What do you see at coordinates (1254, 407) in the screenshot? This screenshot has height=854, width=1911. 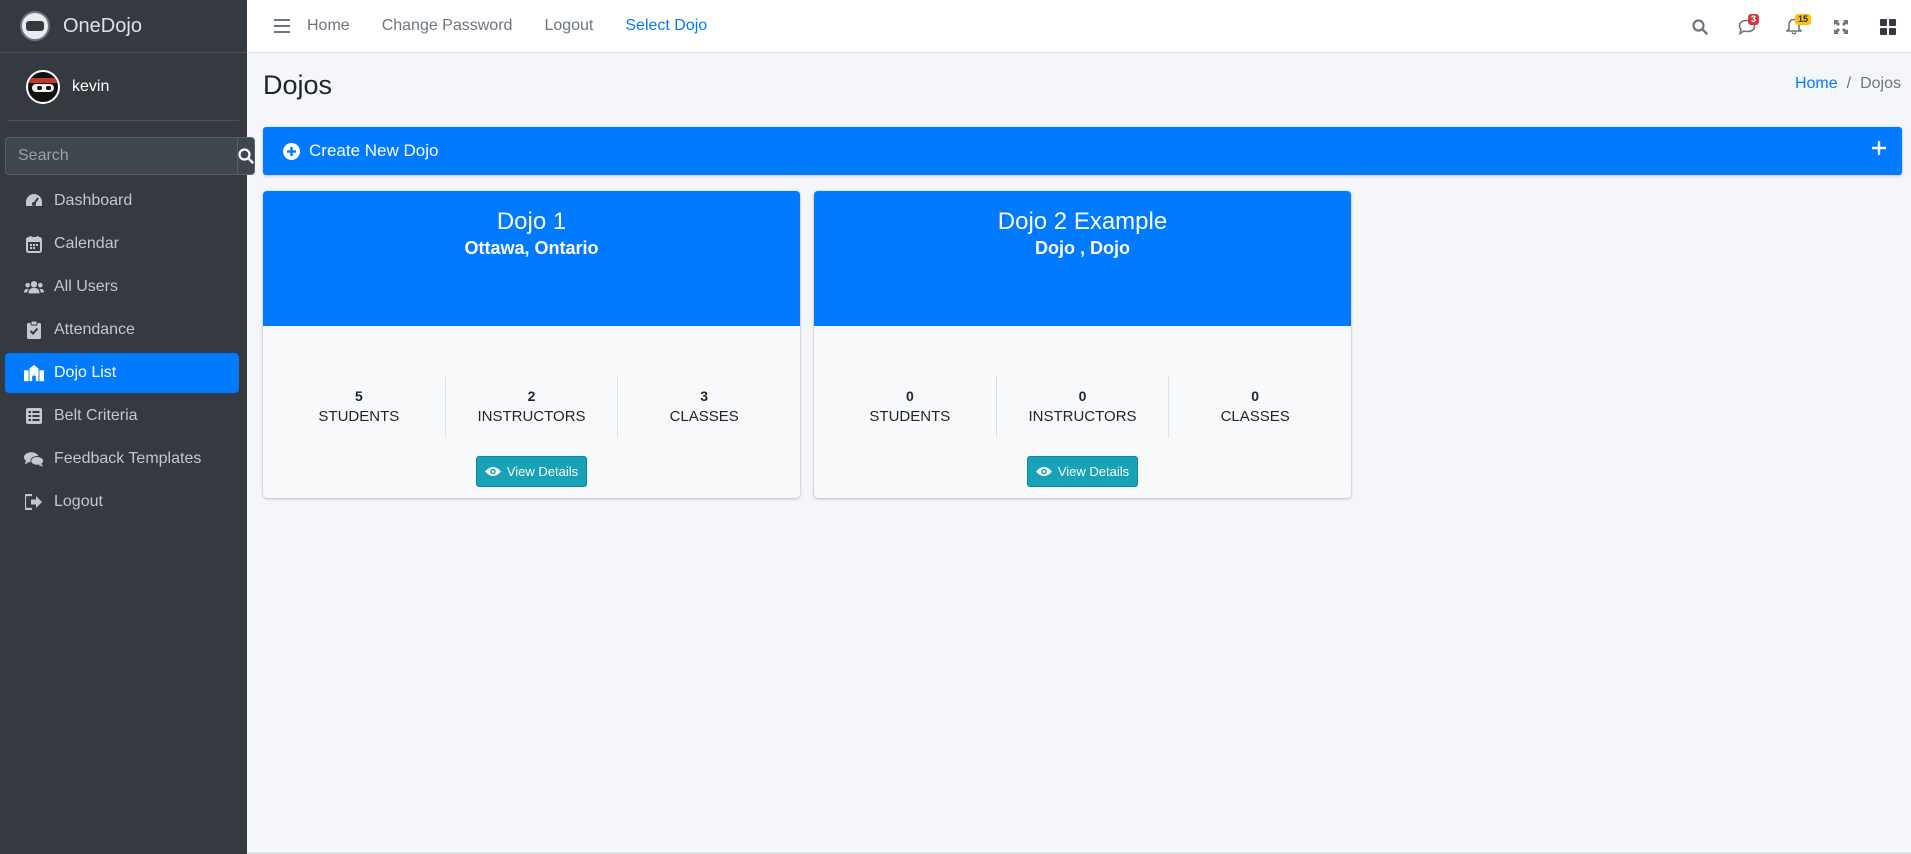 I see `stat-classes: 0 CLASSES` at bounding box center [1254, 407].